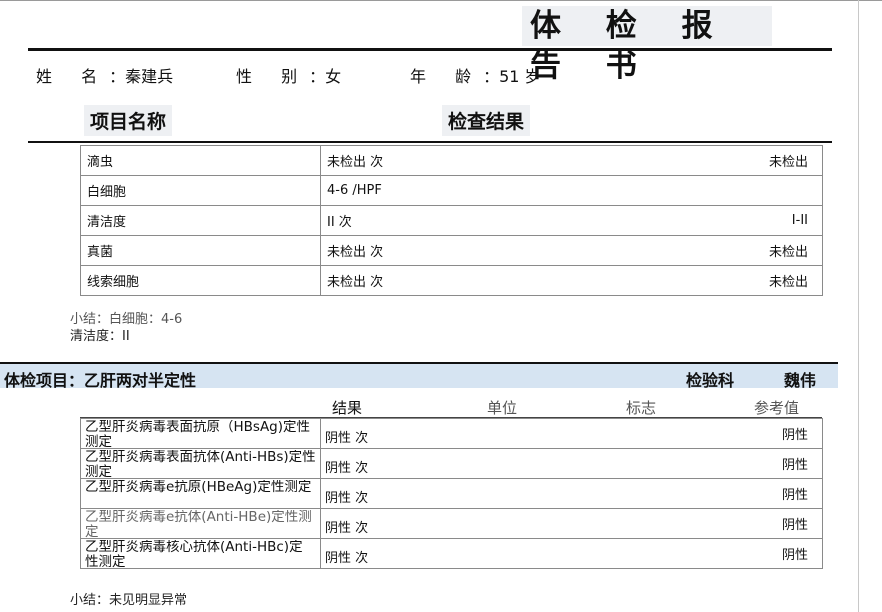  Describe the element at coordinates (390, 220) in the screenshot. I see `item-value: II 次` at that location.